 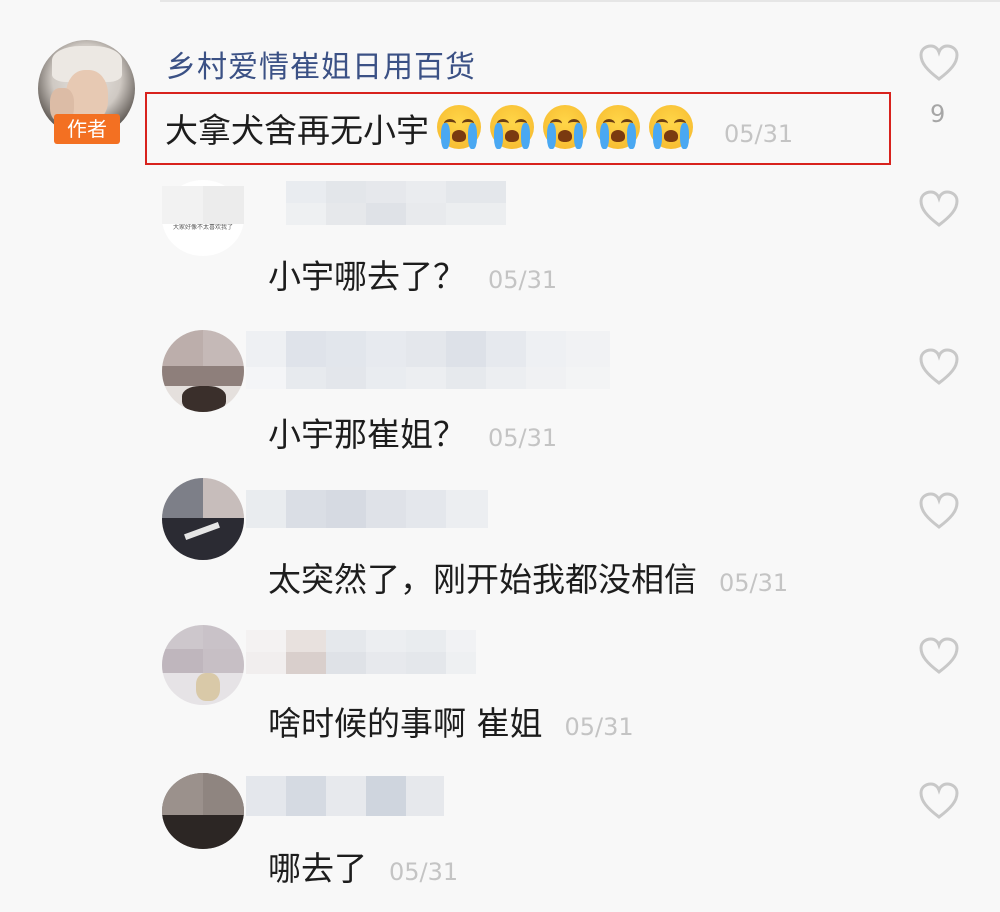 I want to click on comment-text: 小宇那崔姐？ 05/31, so click(x=412, y=432).